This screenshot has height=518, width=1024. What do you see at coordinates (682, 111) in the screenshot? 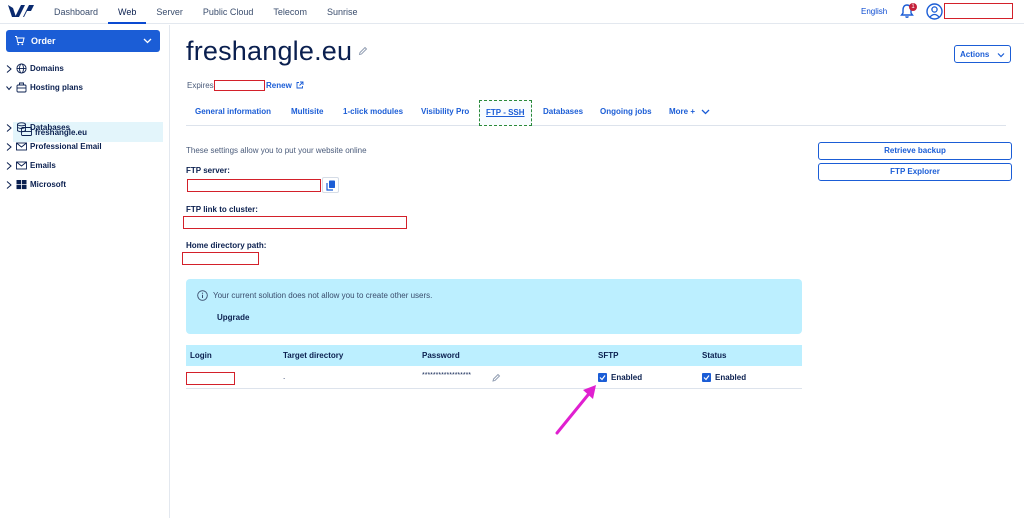
I see `tab-more: More +` at bounding box center [682, 111].